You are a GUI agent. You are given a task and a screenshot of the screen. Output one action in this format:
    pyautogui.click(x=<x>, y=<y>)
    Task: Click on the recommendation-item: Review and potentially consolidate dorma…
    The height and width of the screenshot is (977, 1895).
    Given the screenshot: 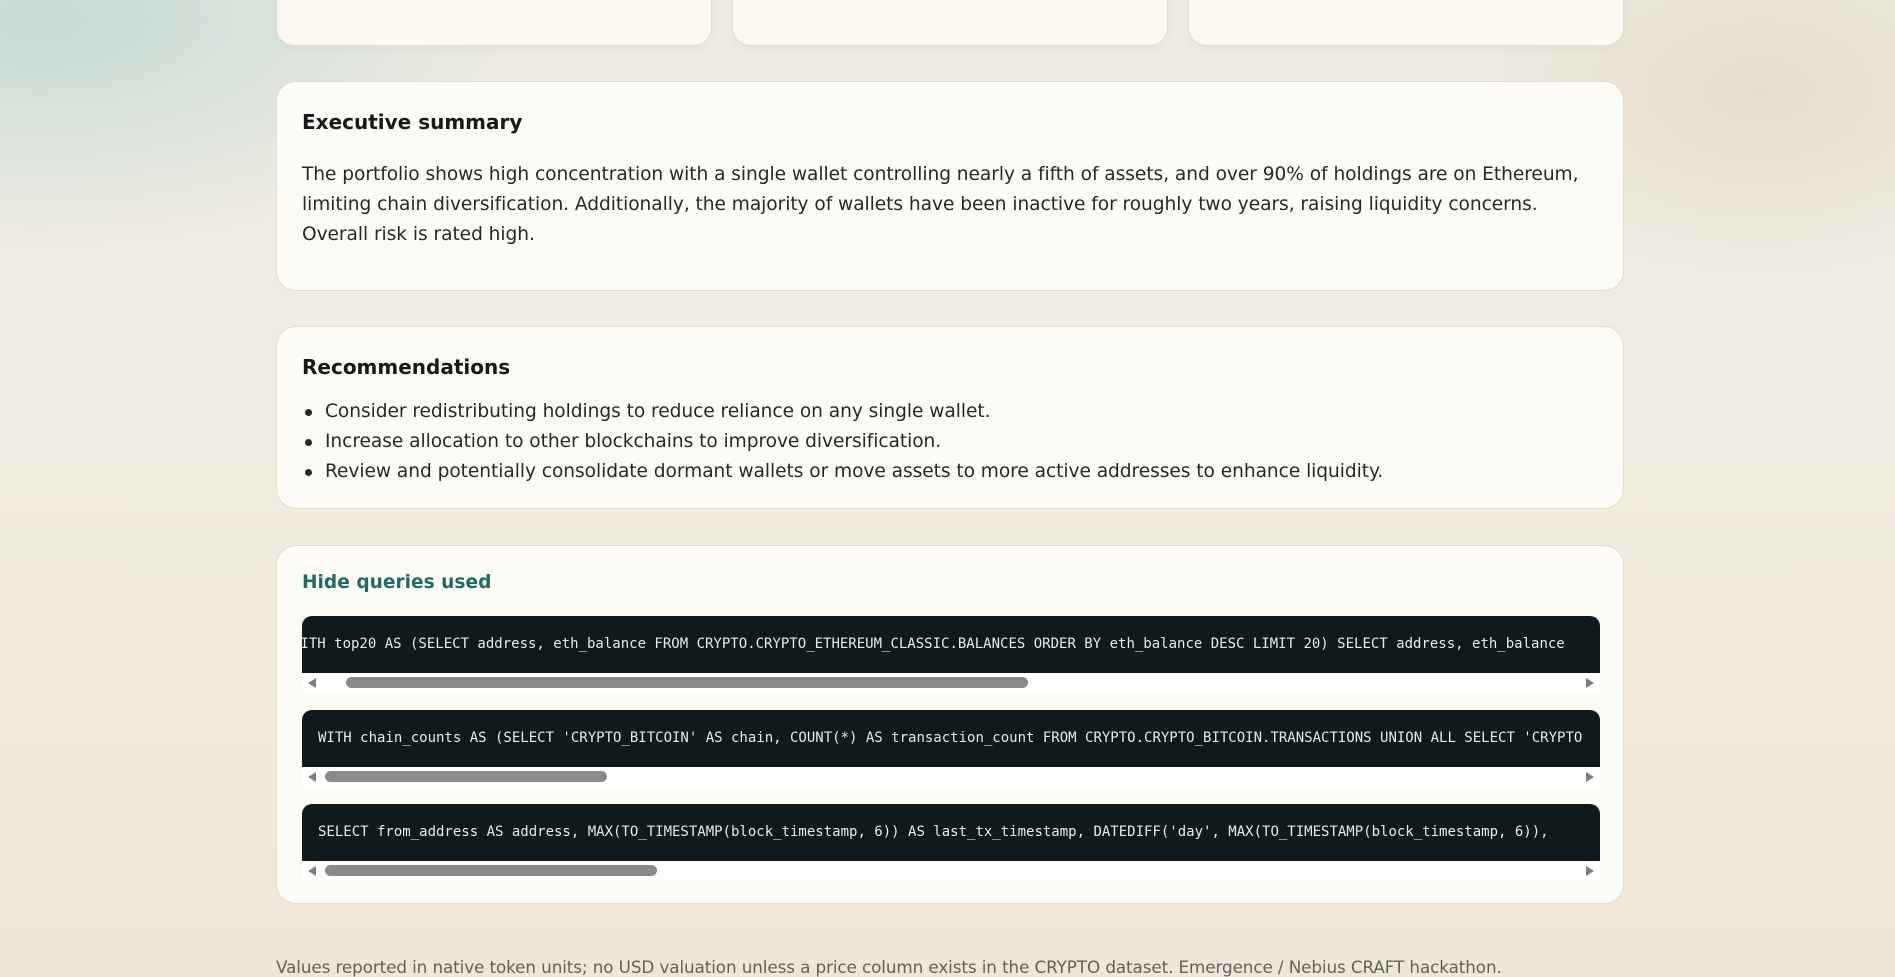 What is the action you would take?
    pyautogui.click(x=842, y=472)
    